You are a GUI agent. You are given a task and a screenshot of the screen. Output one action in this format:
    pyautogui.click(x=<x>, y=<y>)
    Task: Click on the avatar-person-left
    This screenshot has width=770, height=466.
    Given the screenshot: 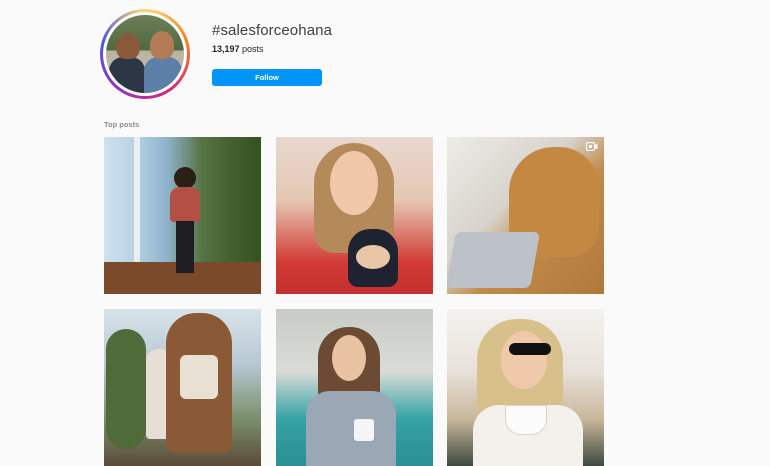 What is the action you would take?
    pyautogui.click(x=127, y=75)
    